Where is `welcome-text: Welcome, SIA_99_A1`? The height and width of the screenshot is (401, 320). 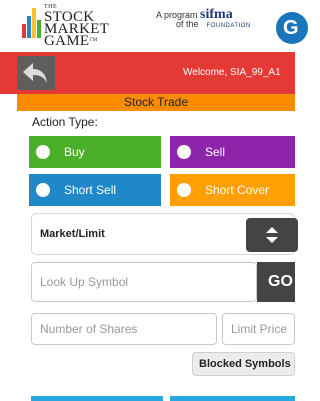 welcome-text: Welcome, SIA_99_A1 is located at coordinates (232, 72).